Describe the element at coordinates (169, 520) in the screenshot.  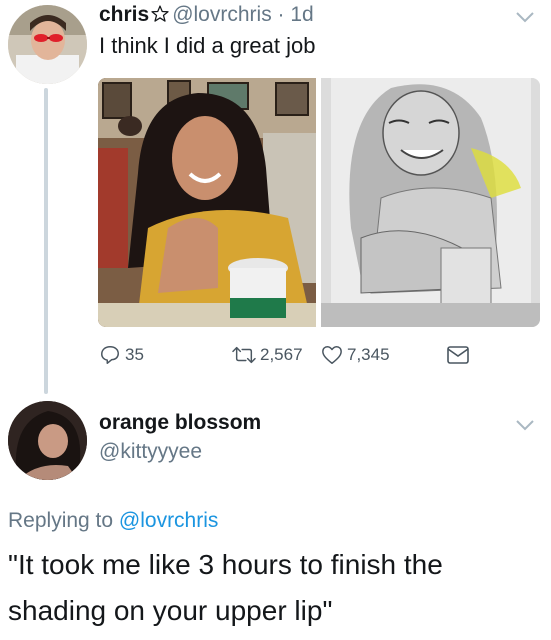
I see `mention-link: @lovrchris` at that location.